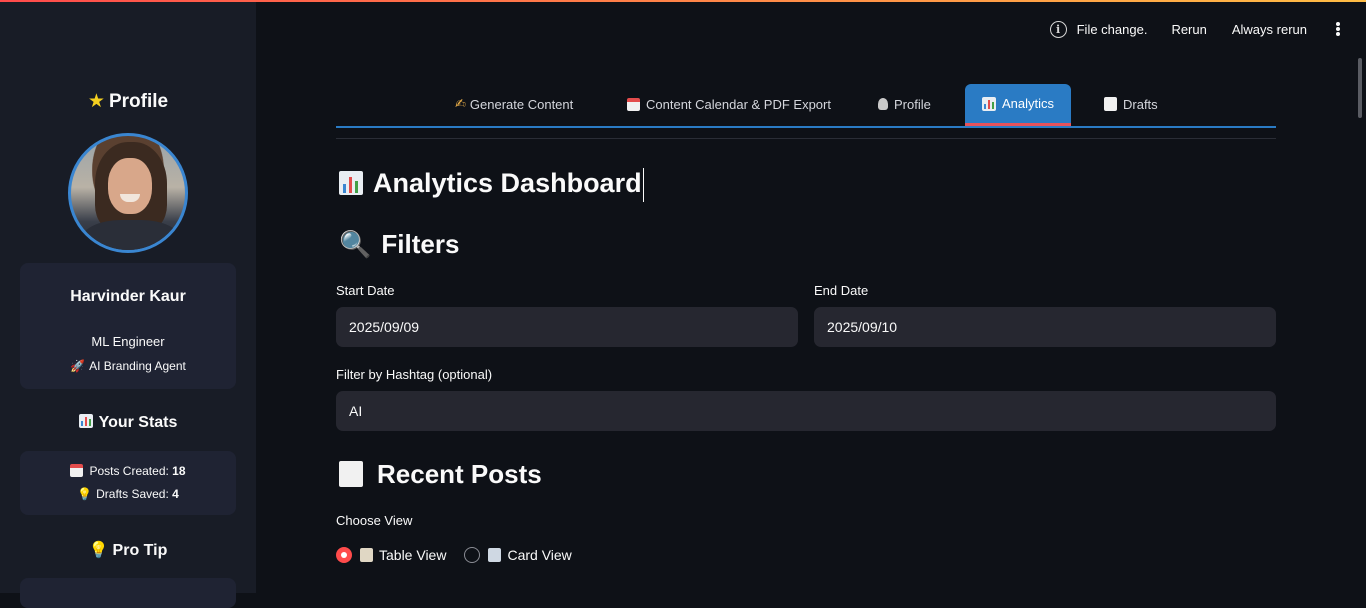 This screenshot has width=1366, height=608. What do you see at coordinates (1140, 104) in the screenshot?
I see `tab-drafts-label: Drafts` at bounding box center [1140, 104].